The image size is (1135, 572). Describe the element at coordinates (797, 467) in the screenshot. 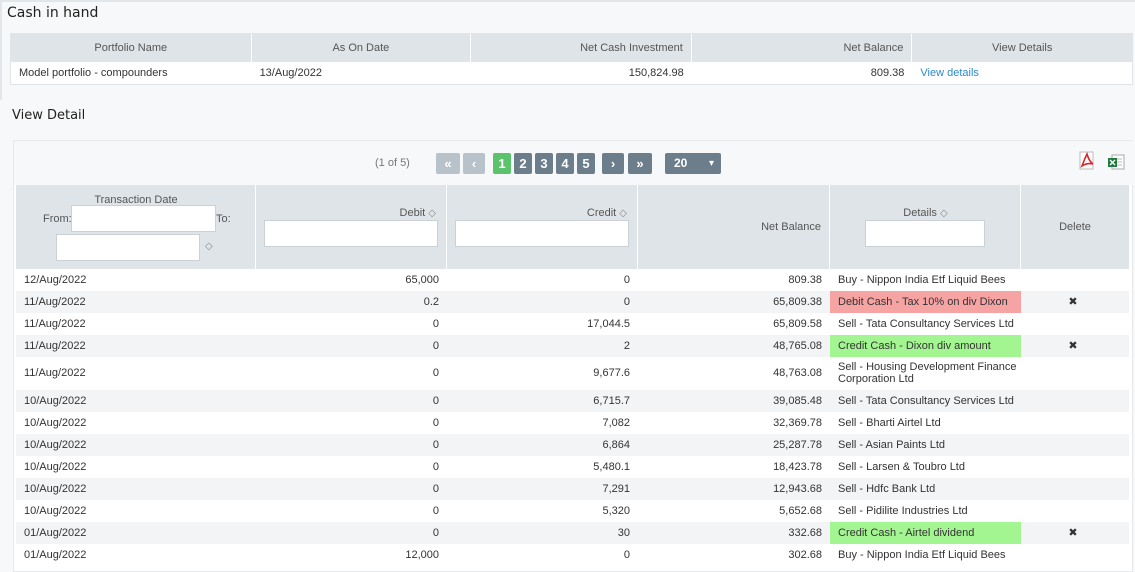

I see `row-net-balance: 18,423.78` at that location.